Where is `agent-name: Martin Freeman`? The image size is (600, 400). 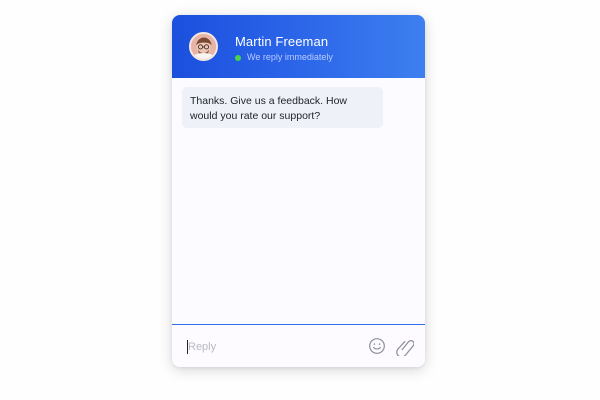 agent-name: Martin Freeman is located at coordinates (282, 41).